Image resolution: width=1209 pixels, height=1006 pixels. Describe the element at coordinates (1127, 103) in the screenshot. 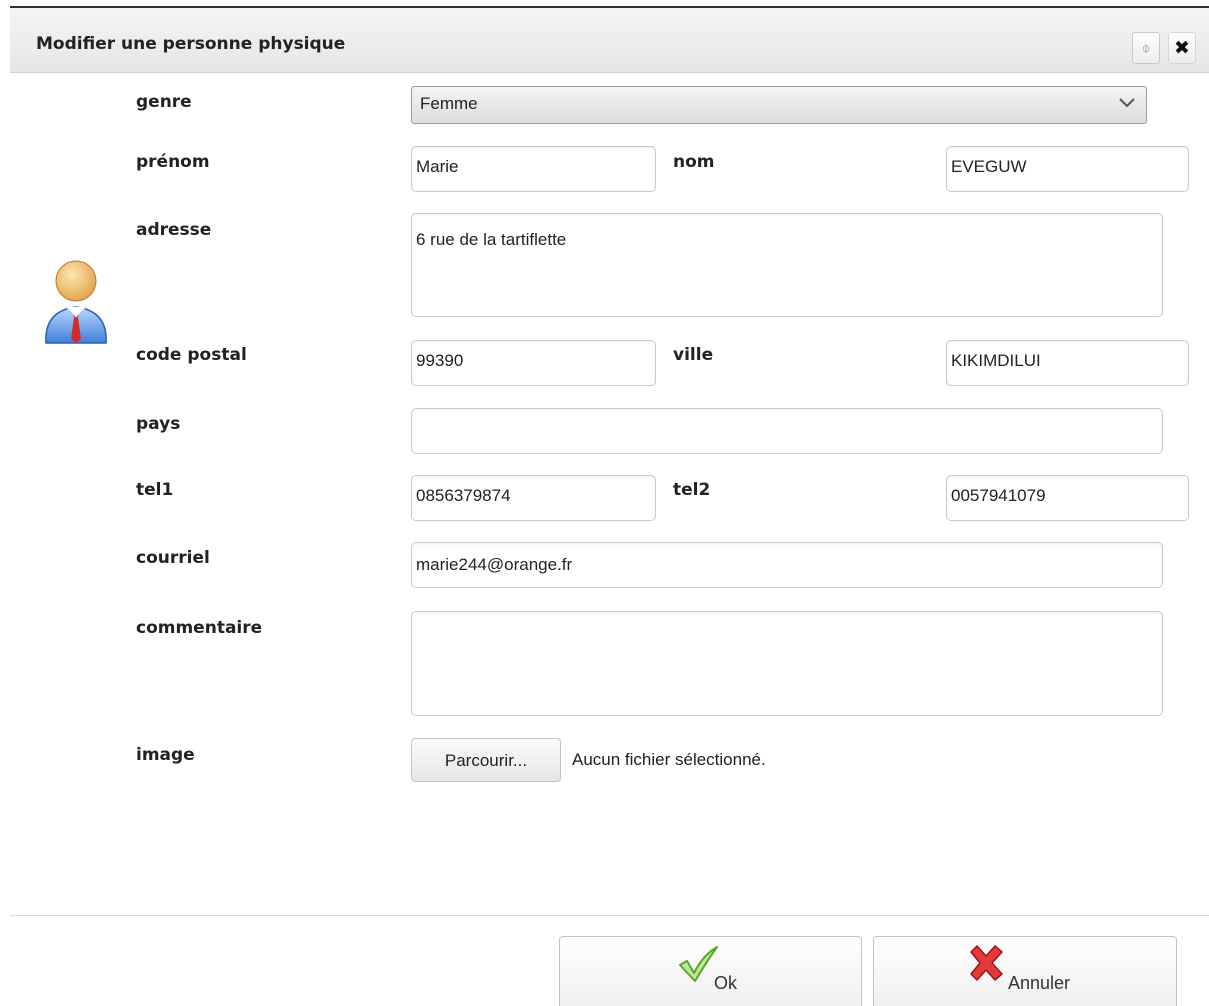

I see `chevron-down-icon` at that location.